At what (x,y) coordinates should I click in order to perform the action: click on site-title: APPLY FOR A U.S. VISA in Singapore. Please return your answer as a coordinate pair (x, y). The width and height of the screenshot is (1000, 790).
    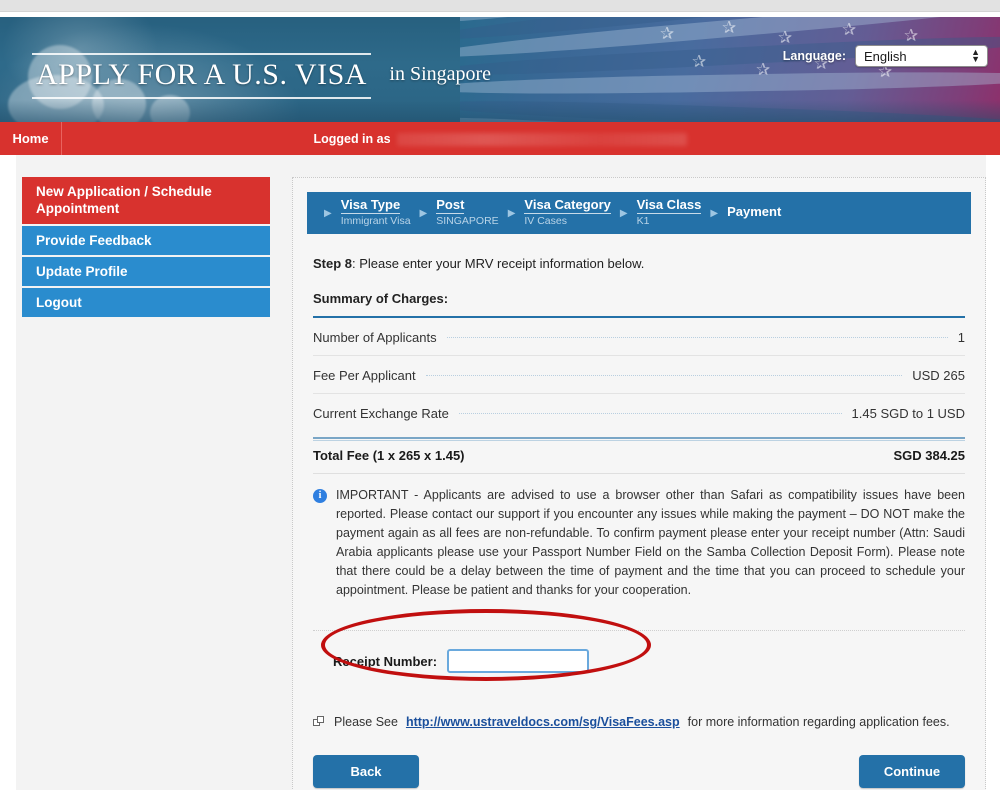
    Looking at the image, I should click on (261, 76).